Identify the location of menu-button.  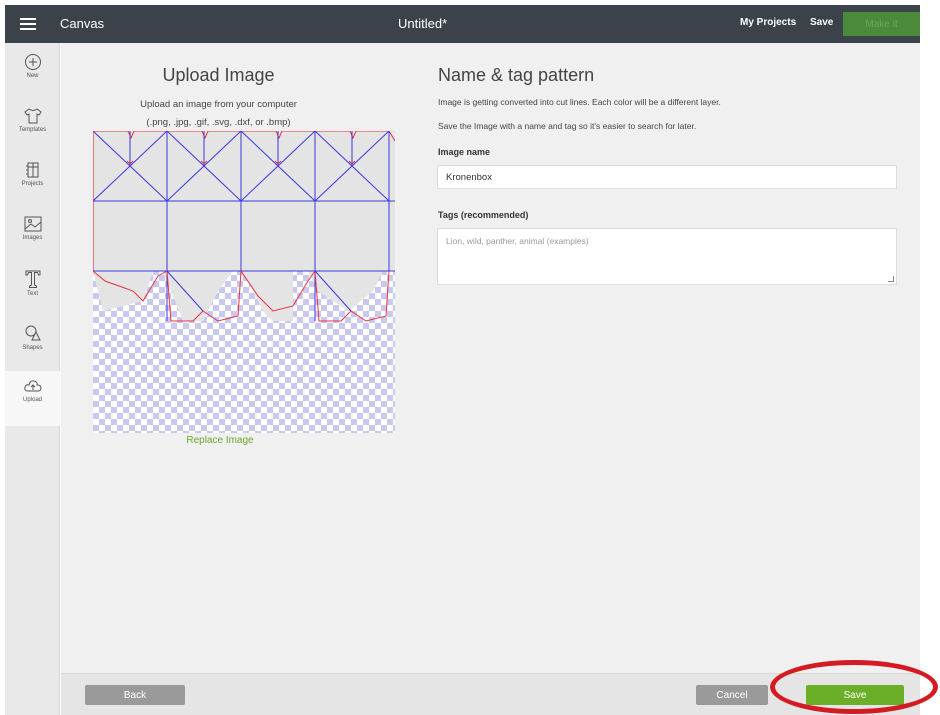
(28, 24).